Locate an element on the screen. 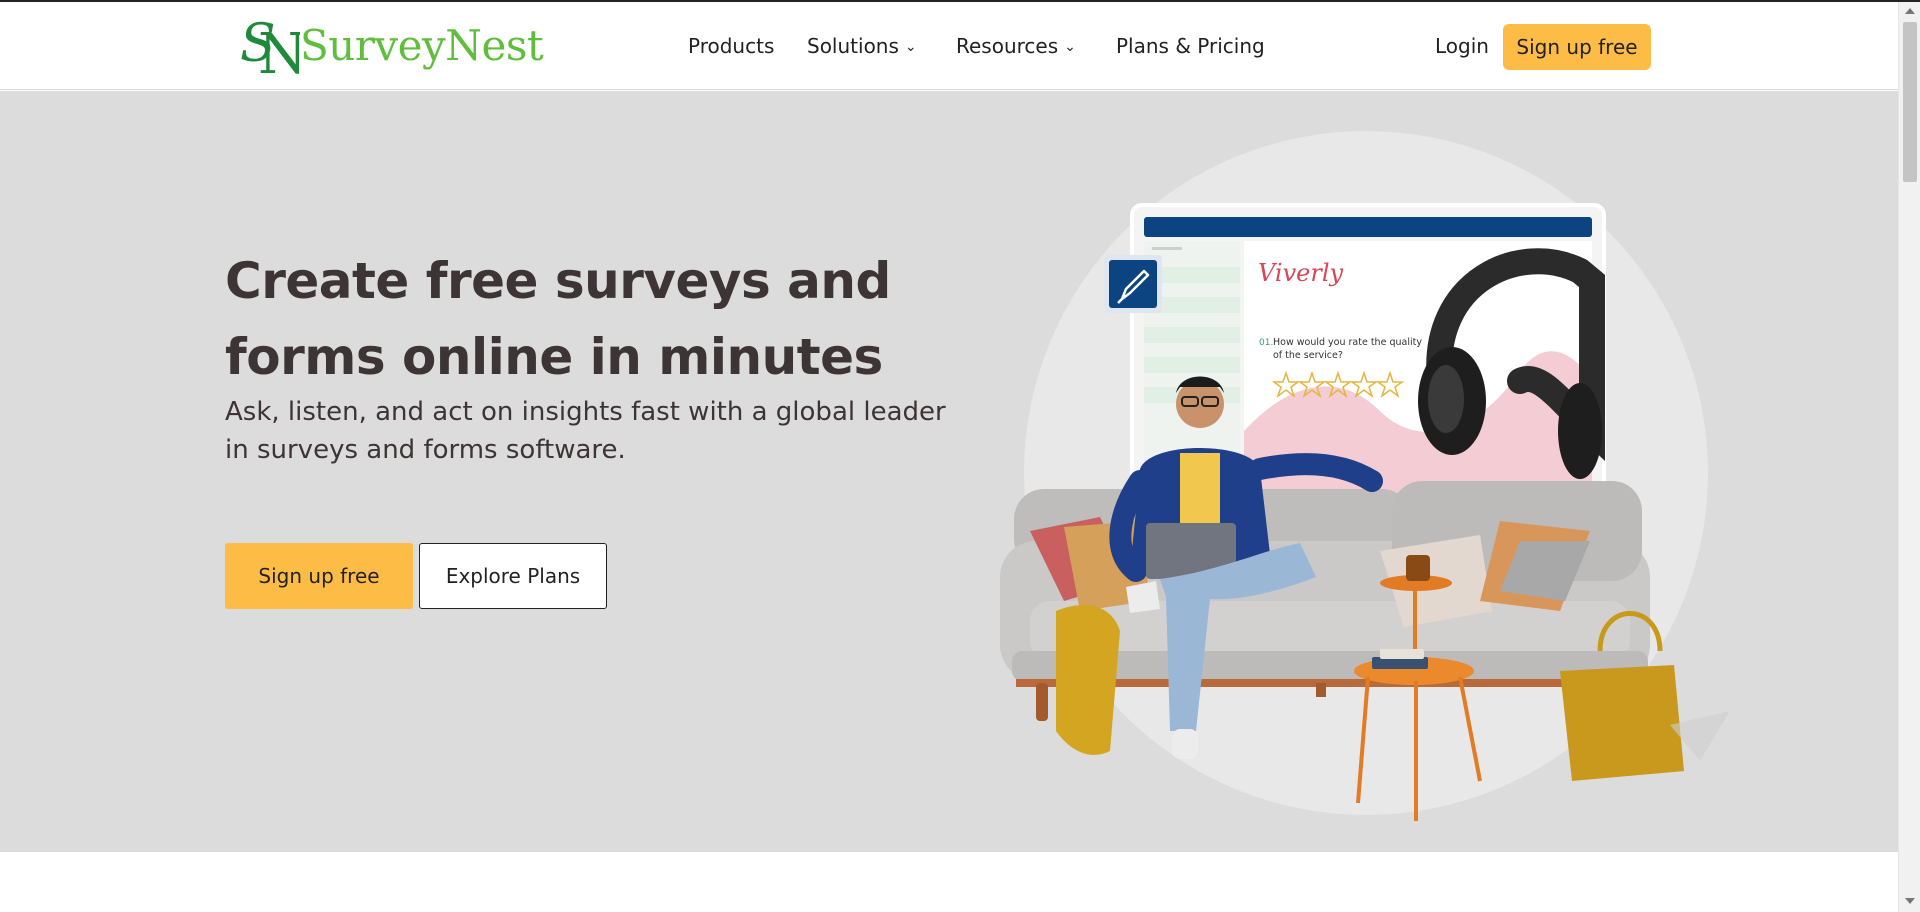 The width and height of the screenshot is (1920, 912). svg-text: of the service? is located at coordinates (1308, 355).